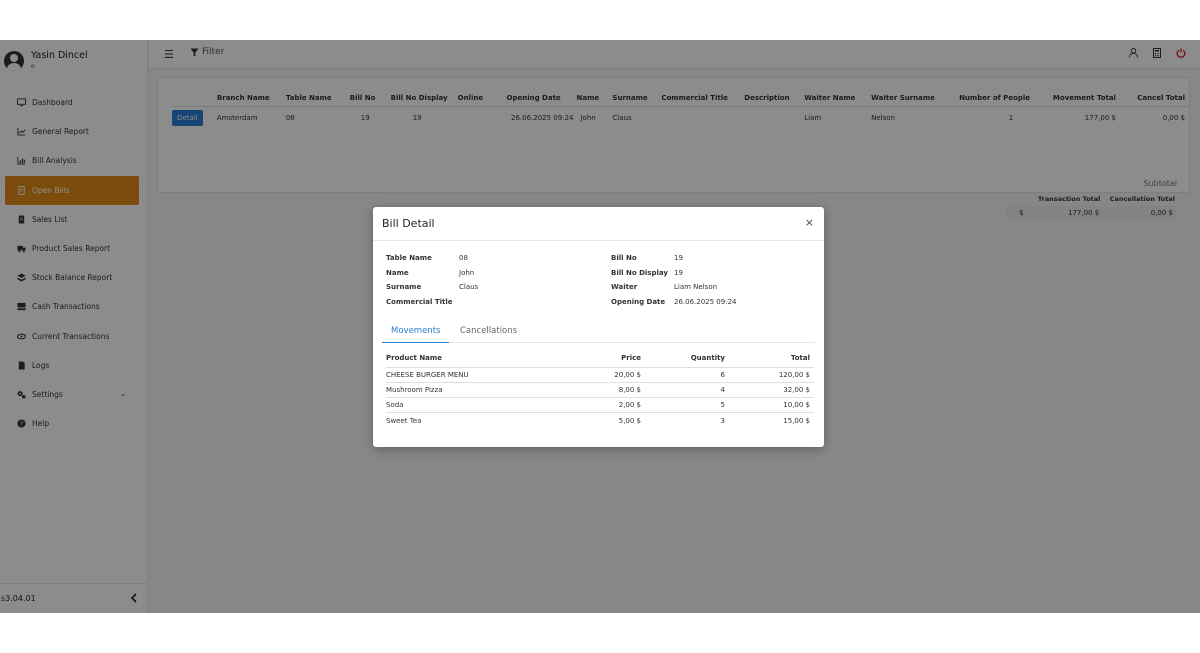 The width and height of the screenshot is (1200, 653). I want to click on cell-price: 20,00 $, so click(595, 375).